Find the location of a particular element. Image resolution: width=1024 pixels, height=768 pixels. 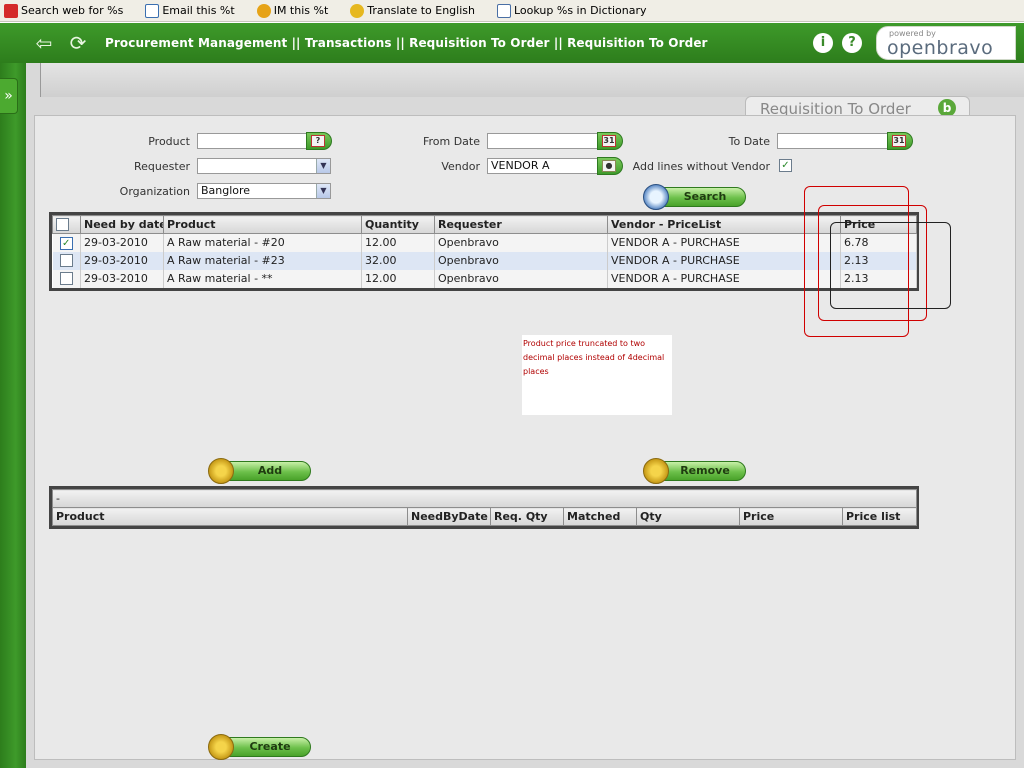

add-button: Add is located at coordinates (259, 471).